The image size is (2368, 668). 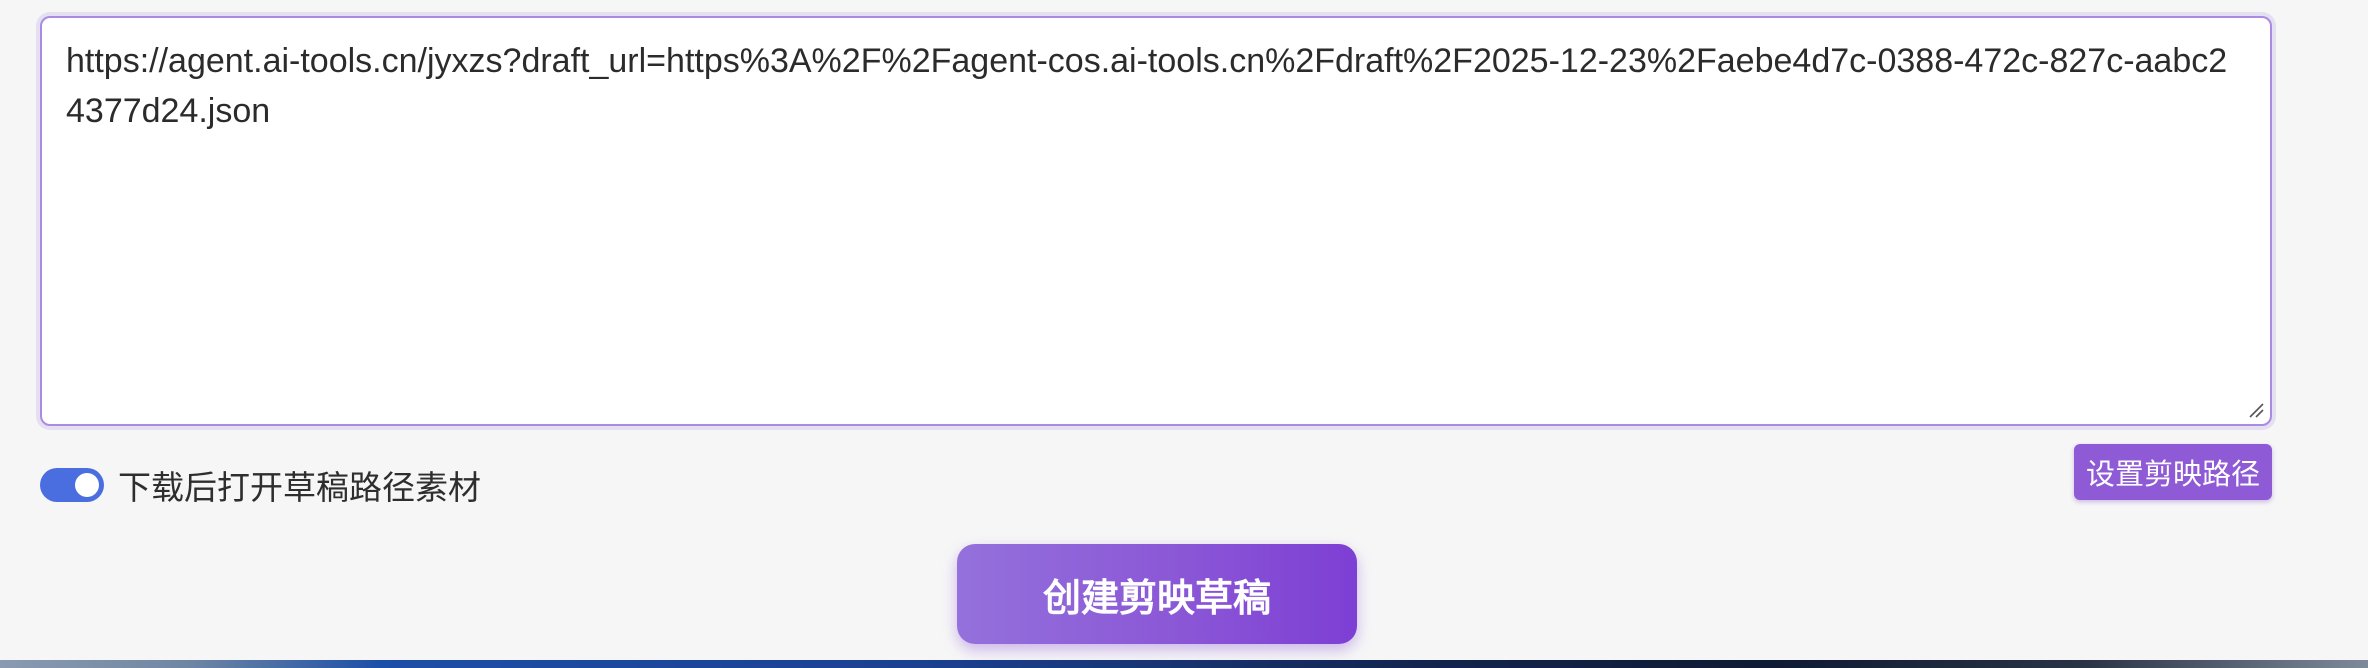 What do you see at coordinates (1184, 664) in the screenshot?
I see `desktop-wallpaper-strip` at bounding box center [1184, 664].